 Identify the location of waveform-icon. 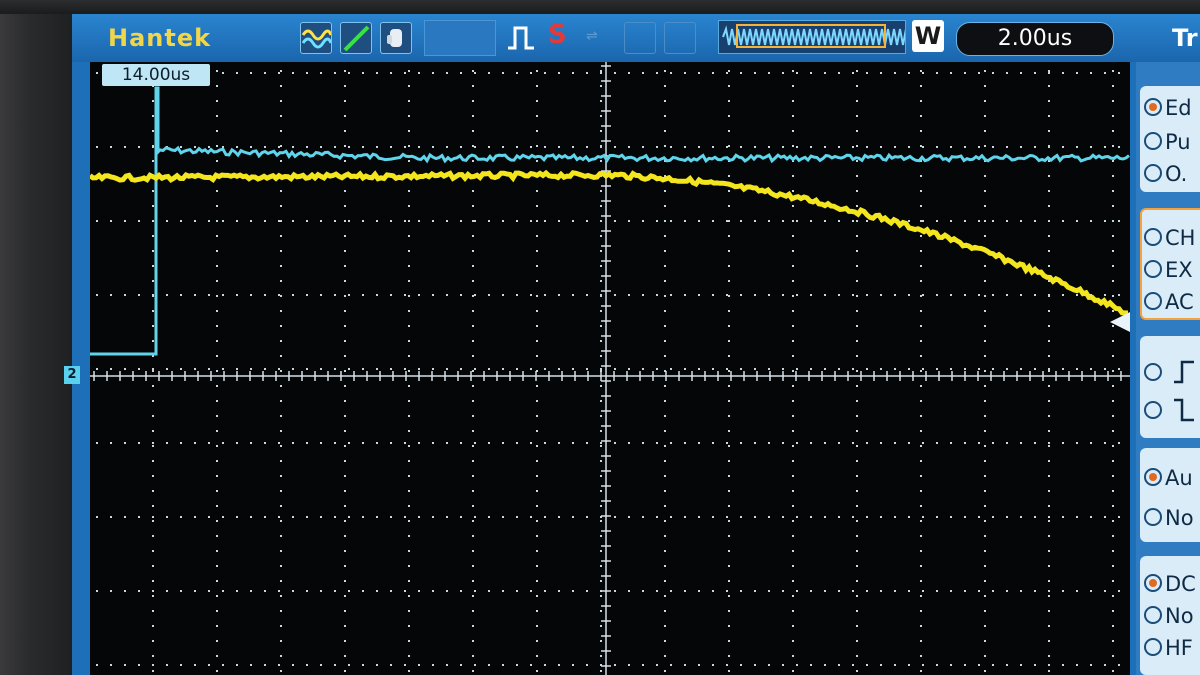
(316, 38).